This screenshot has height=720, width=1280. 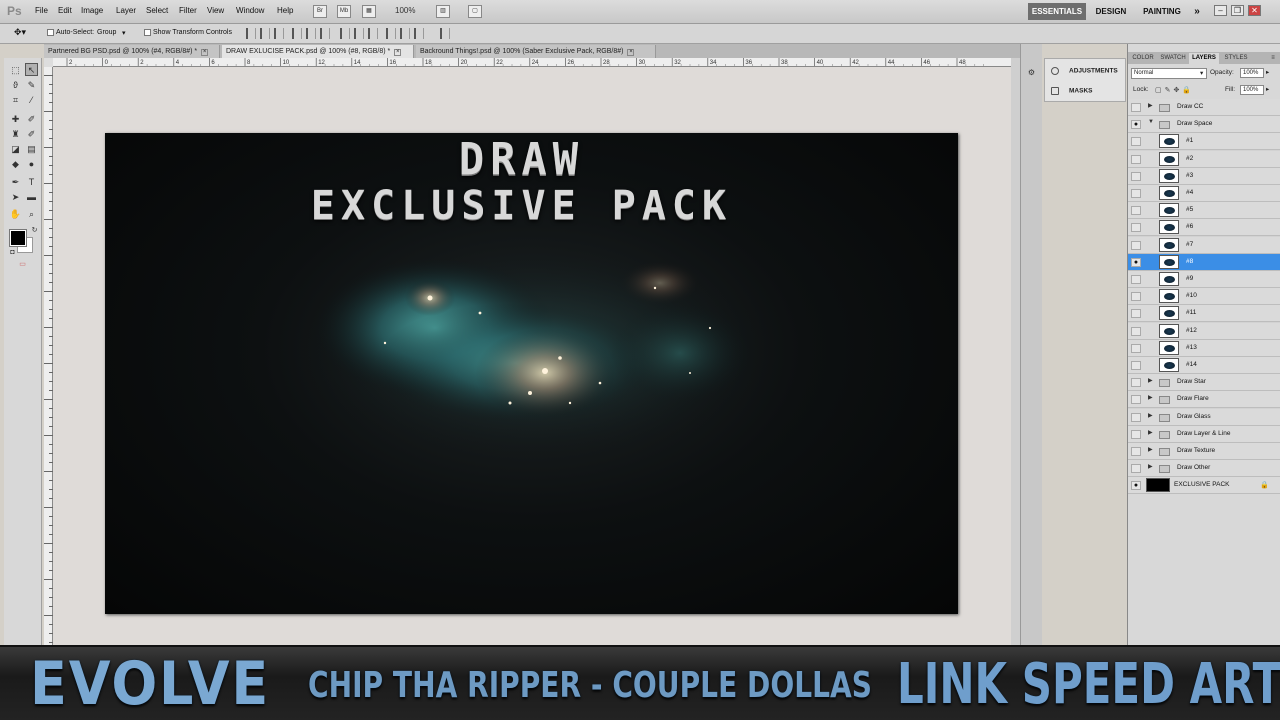 What do you see at coordinates (31, 134) in the screenshot?
I see `history-brush-tool-icon: ✐` at bounding box center [31, 134].